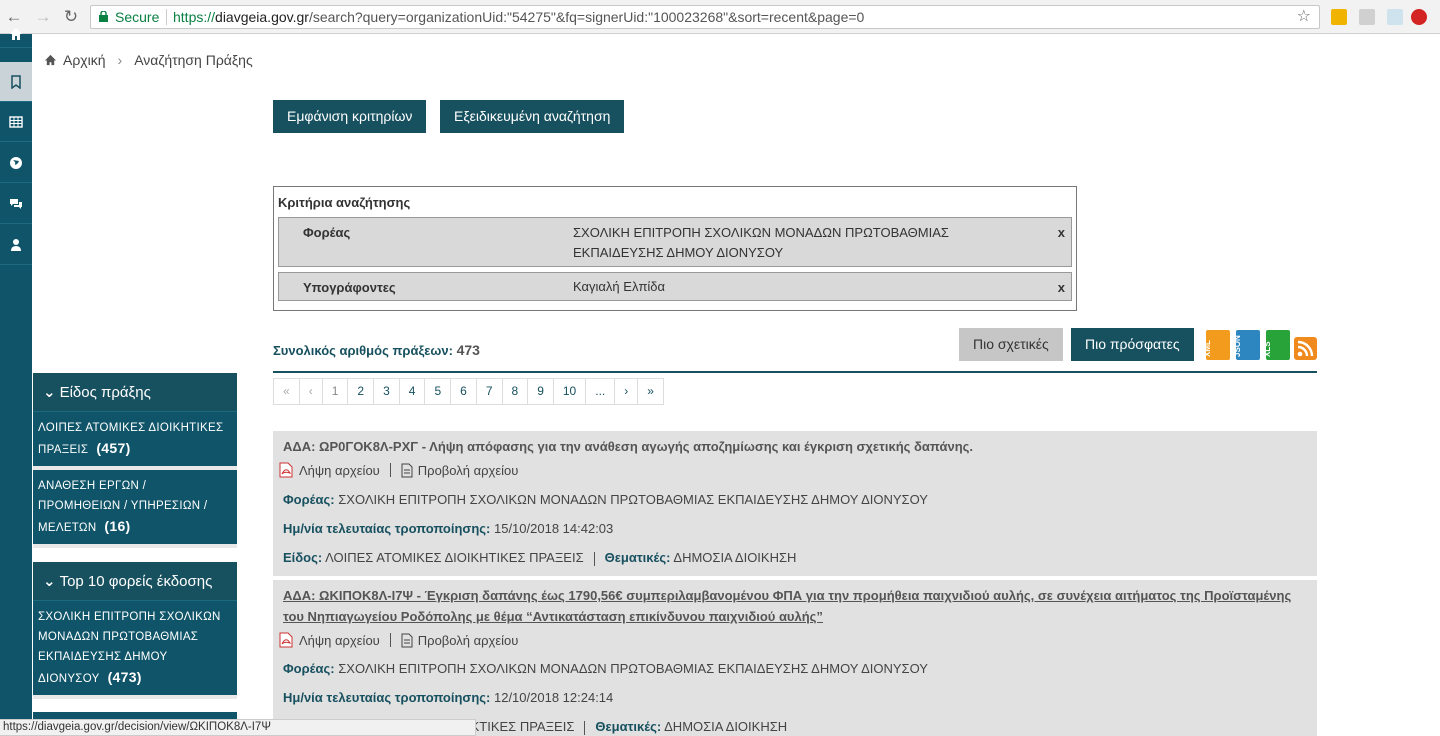  What do you see at coordinates (1216, 345) in the screenshot?
I see `xml-export-icon: XML` at bounding box center [1216, 345].